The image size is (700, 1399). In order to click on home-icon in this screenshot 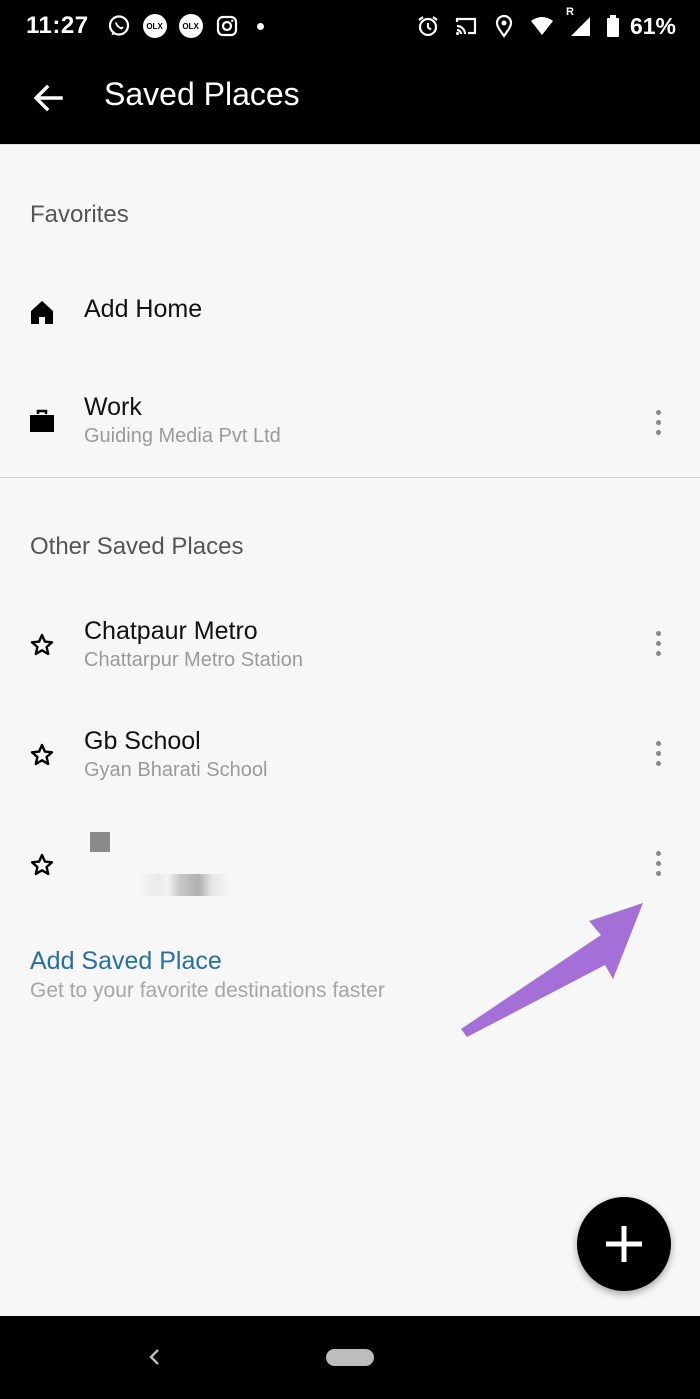, I will do `click(42, 312)`.